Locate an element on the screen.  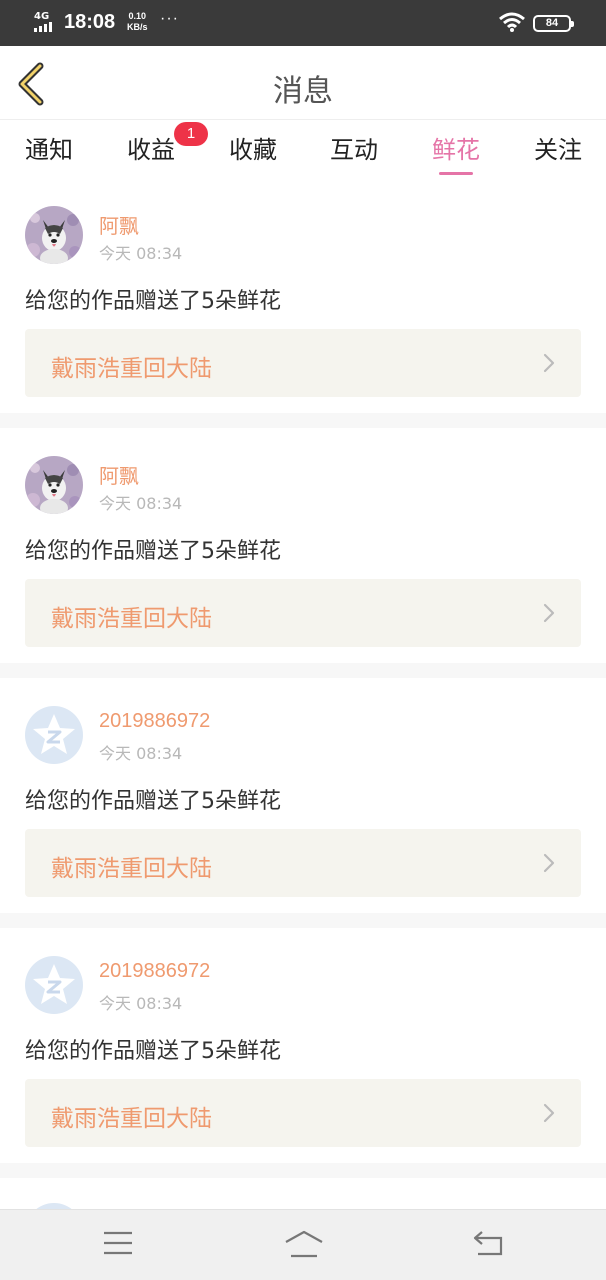
speed-value: 0.10 is located at coordinates (137, 16).